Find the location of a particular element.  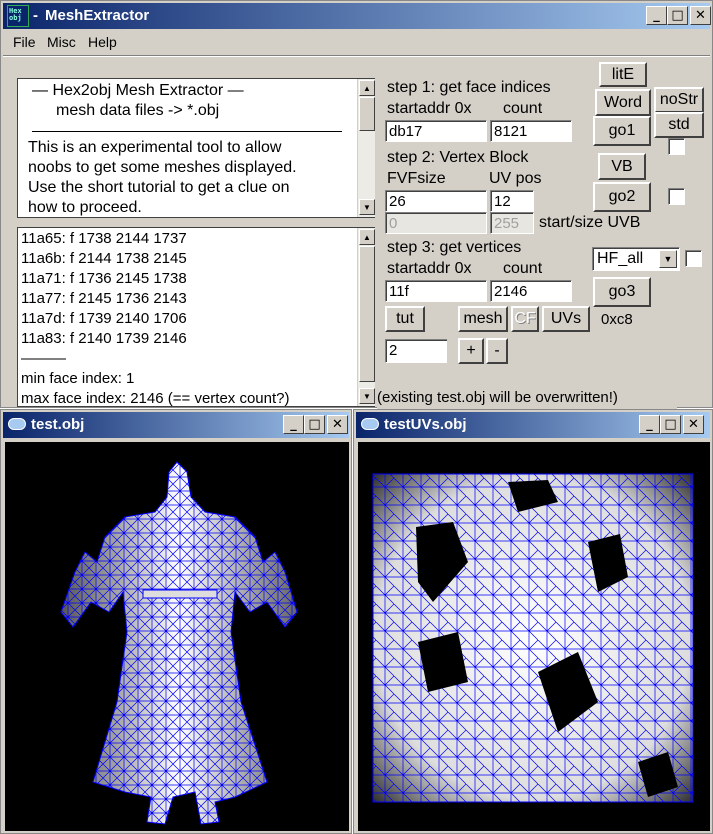

word-button: Word is located at coordinates (623, 102).